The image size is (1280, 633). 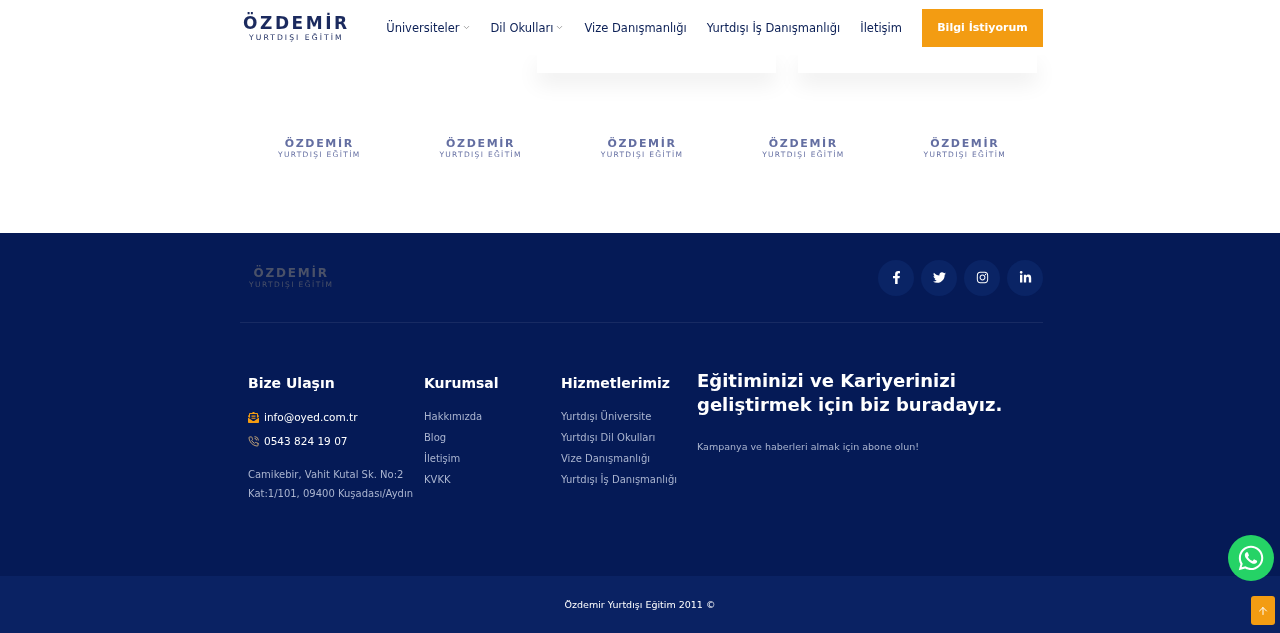 What do you see at coordinates (492, 458) in the screenshot?
I see `footer-link: İletişim` at bounding box center [492, 458].